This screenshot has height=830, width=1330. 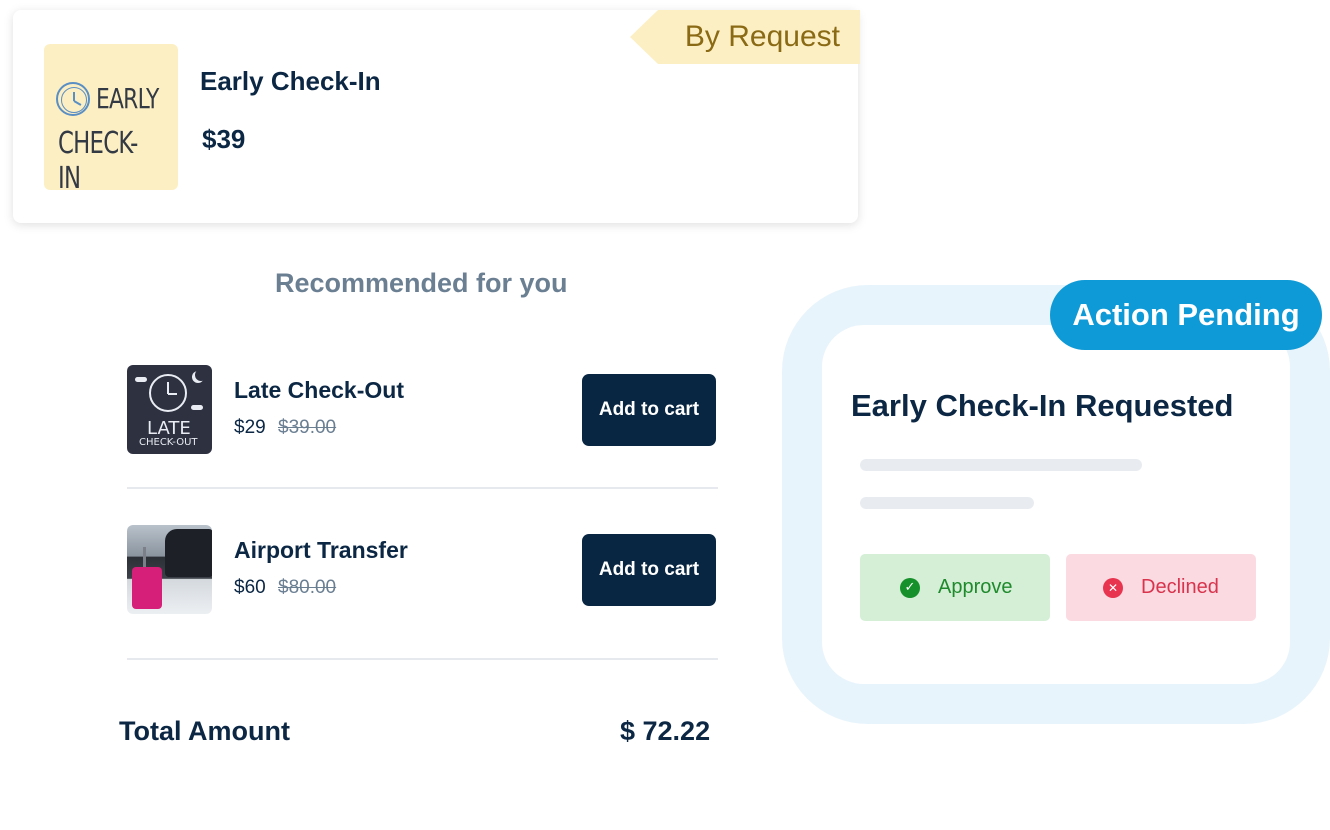 I want to click on approve-label: Approve, so click(x=975, y=587).